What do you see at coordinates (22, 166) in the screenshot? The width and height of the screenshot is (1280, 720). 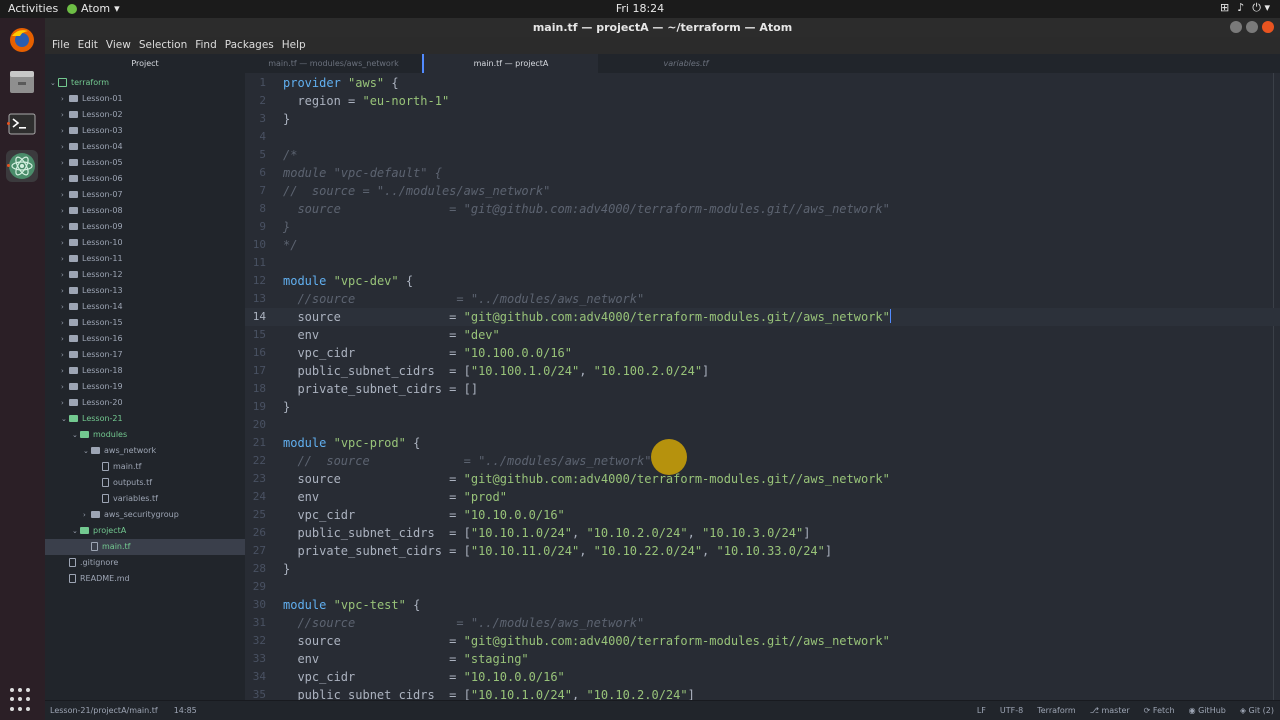 I see `atom-icon` at bounding box center [22, 166].